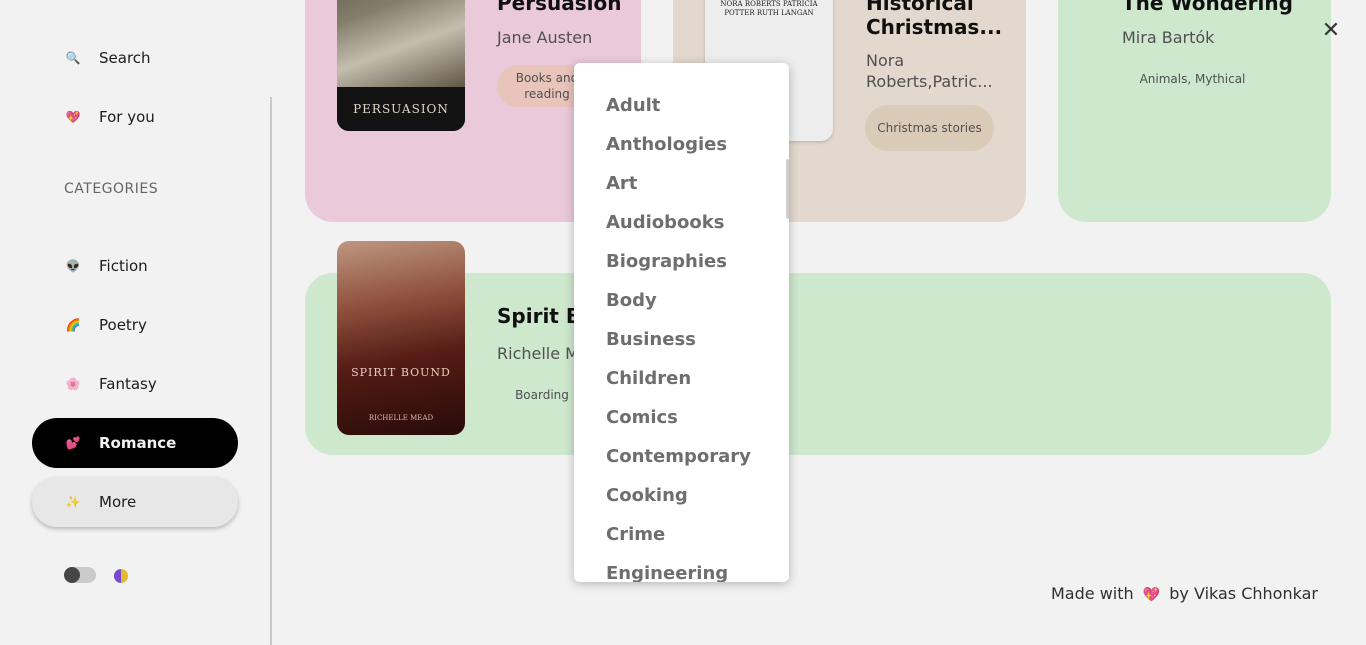 This screenshot has height=645, width=1366. Describe the element at coordinates (681, 230) in the screenshot. I see `option-audiobooks: Audiobooks` at that location.